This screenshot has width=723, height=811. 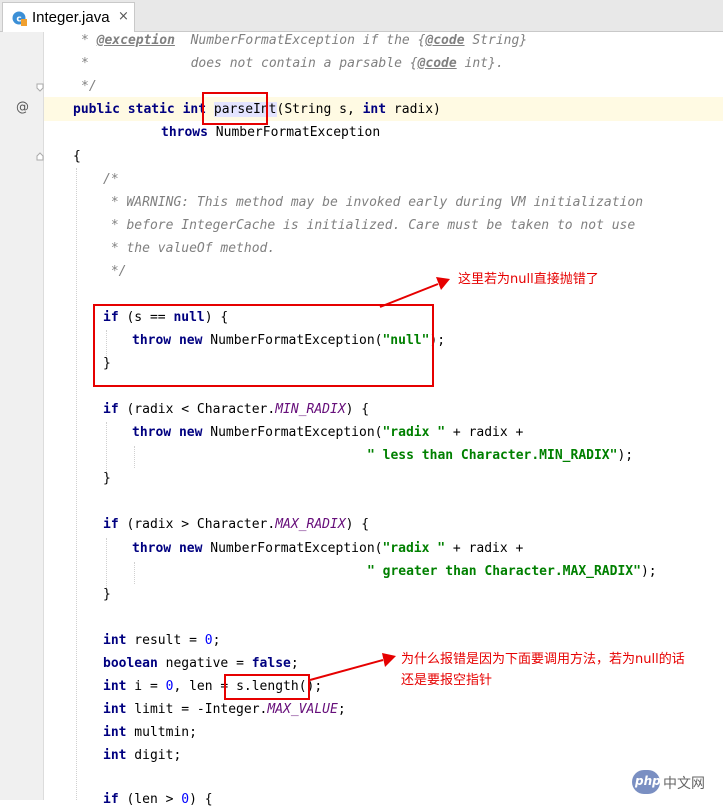 I want to click on annotation-note-1: 这里若为null直接抛错了, so click(x=528, y=279).